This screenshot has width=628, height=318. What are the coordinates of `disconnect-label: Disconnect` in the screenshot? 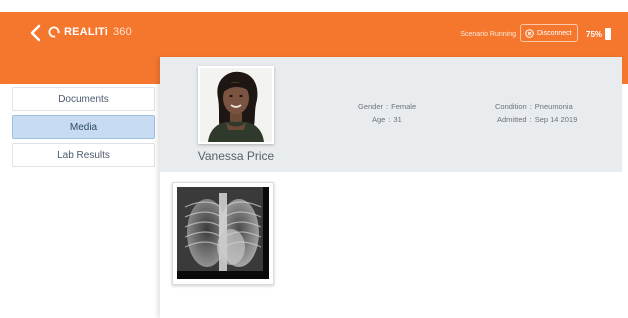 It's located at (554, 33).